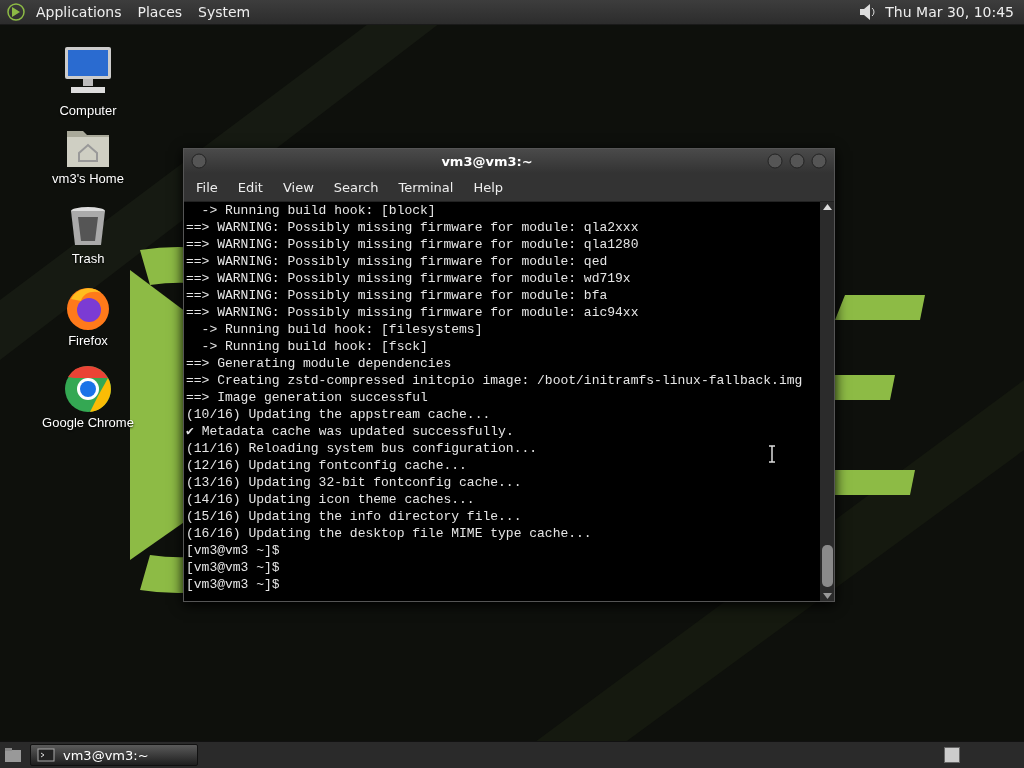 The image size is (1024, 768). Describe the element at coordinates (952, 755) in the screenshot. I see `workspace-switcher` at that location.